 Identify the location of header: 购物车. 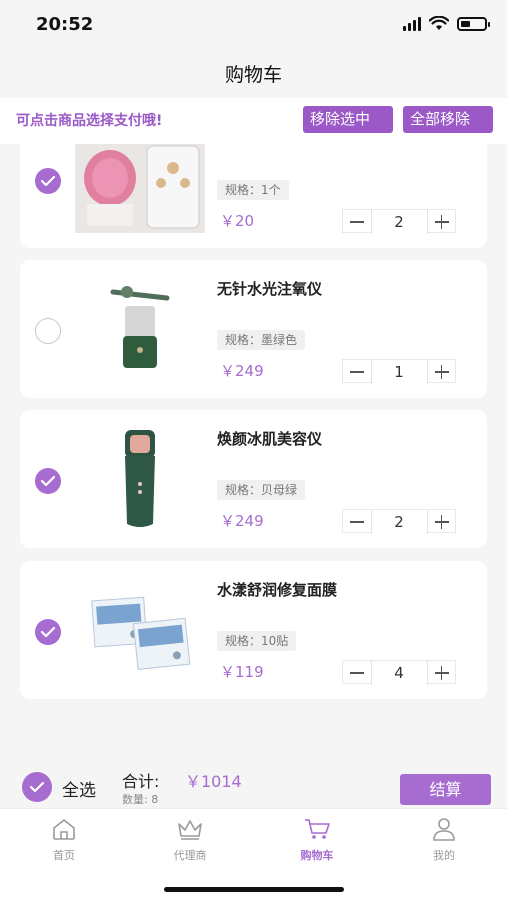
(253, 75).